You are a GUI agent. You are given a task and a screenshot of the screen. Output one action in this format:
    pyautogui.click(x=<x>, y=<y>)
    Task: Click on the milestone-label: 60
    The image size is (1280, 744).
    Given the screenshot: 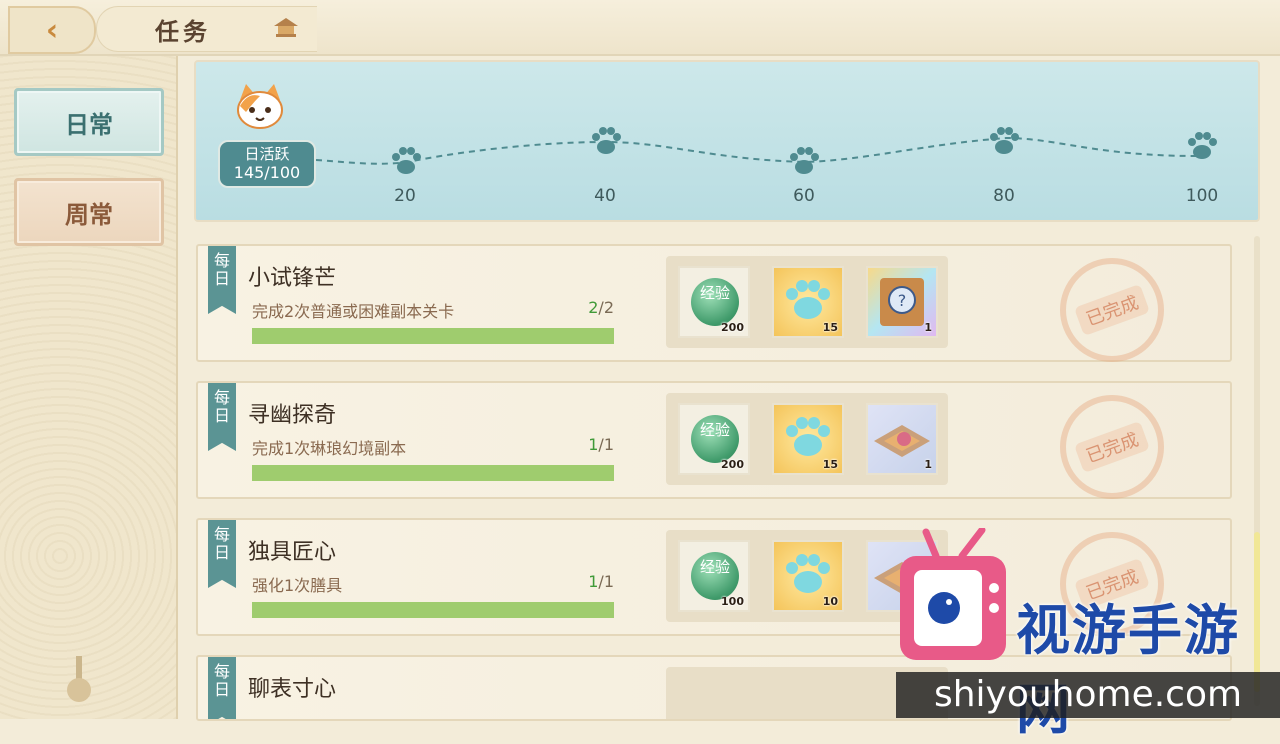 What is the action you would take?
    pyautogui.click(x=804, y=196)
    